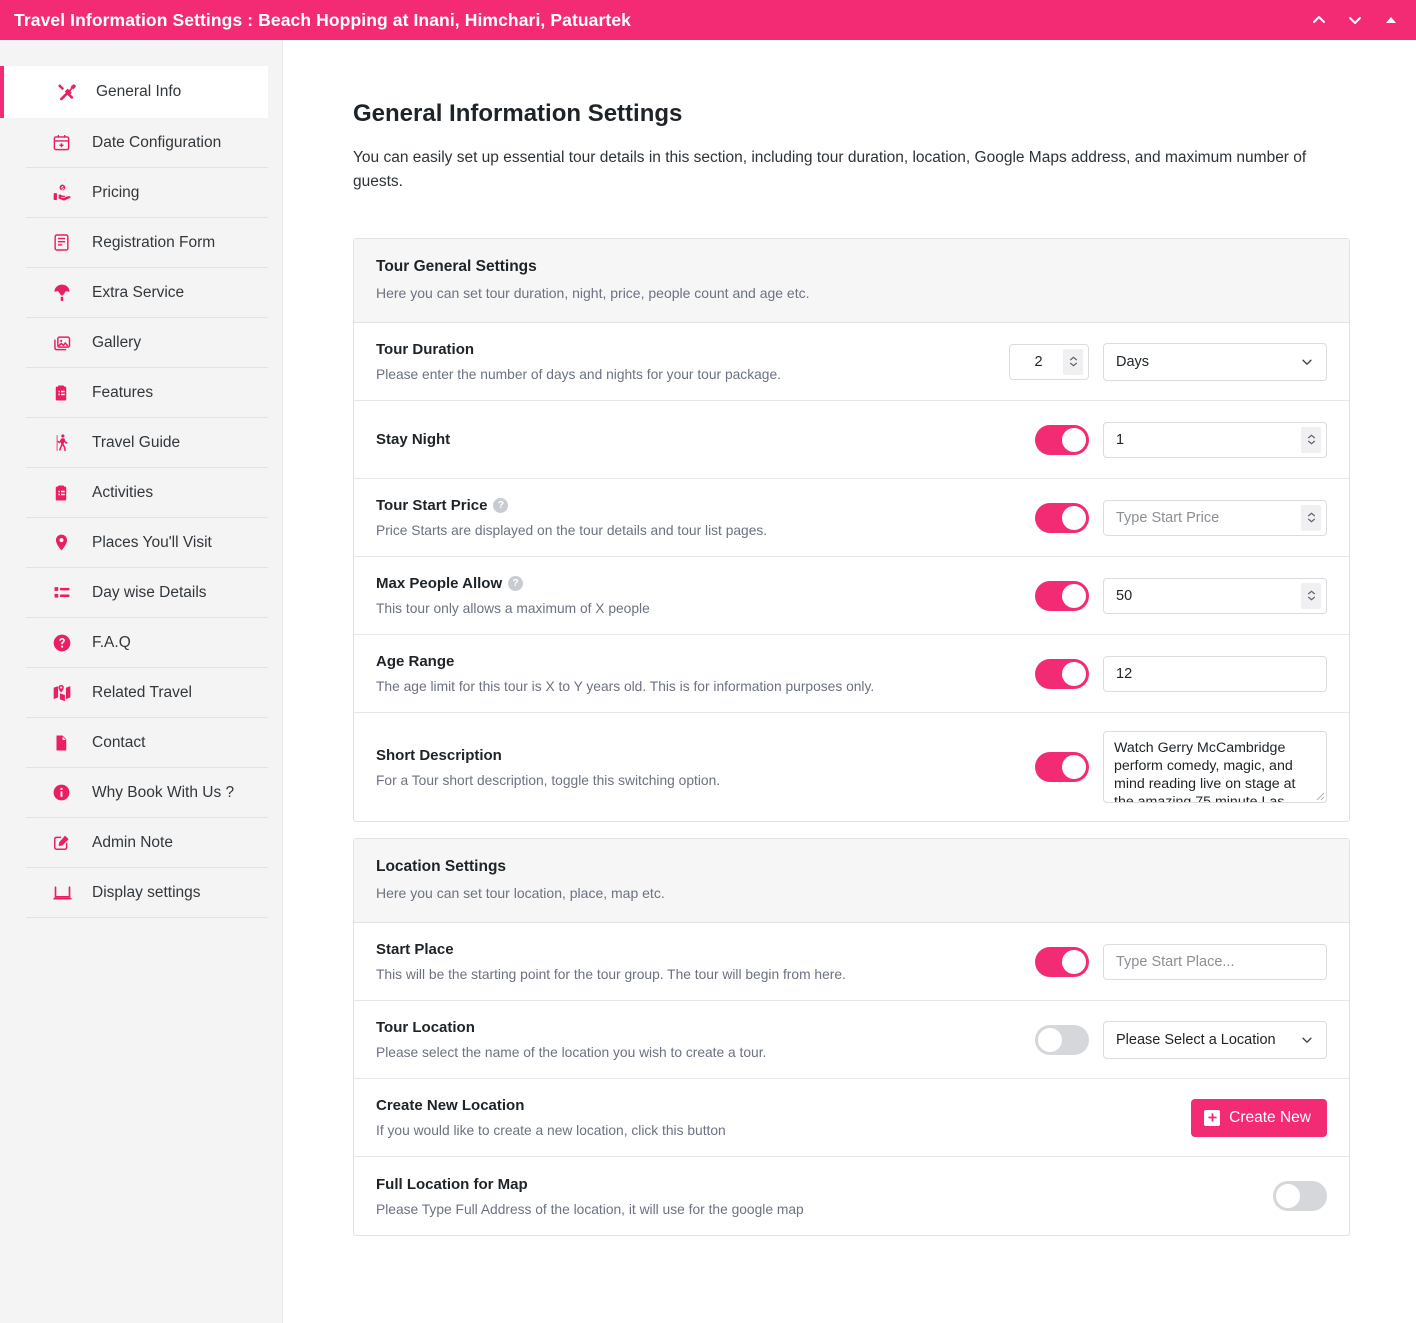 The image size is (1416, 1323). What do you see at coordinates (111, 642) in the screenshot?
I see `sidebar-item-label: F.A.Q` at bounding box center [111, 642].